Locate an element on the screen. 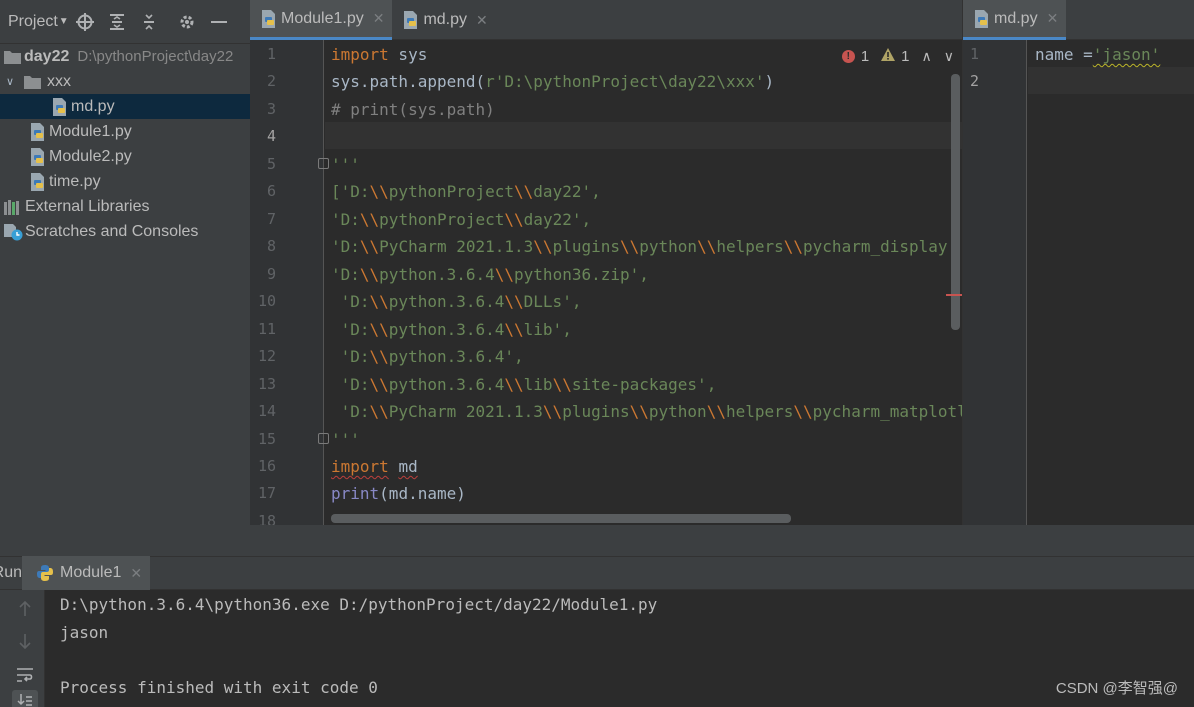 The image size is (1194, 707). scratches-icon is located at coordinates (13, 232).